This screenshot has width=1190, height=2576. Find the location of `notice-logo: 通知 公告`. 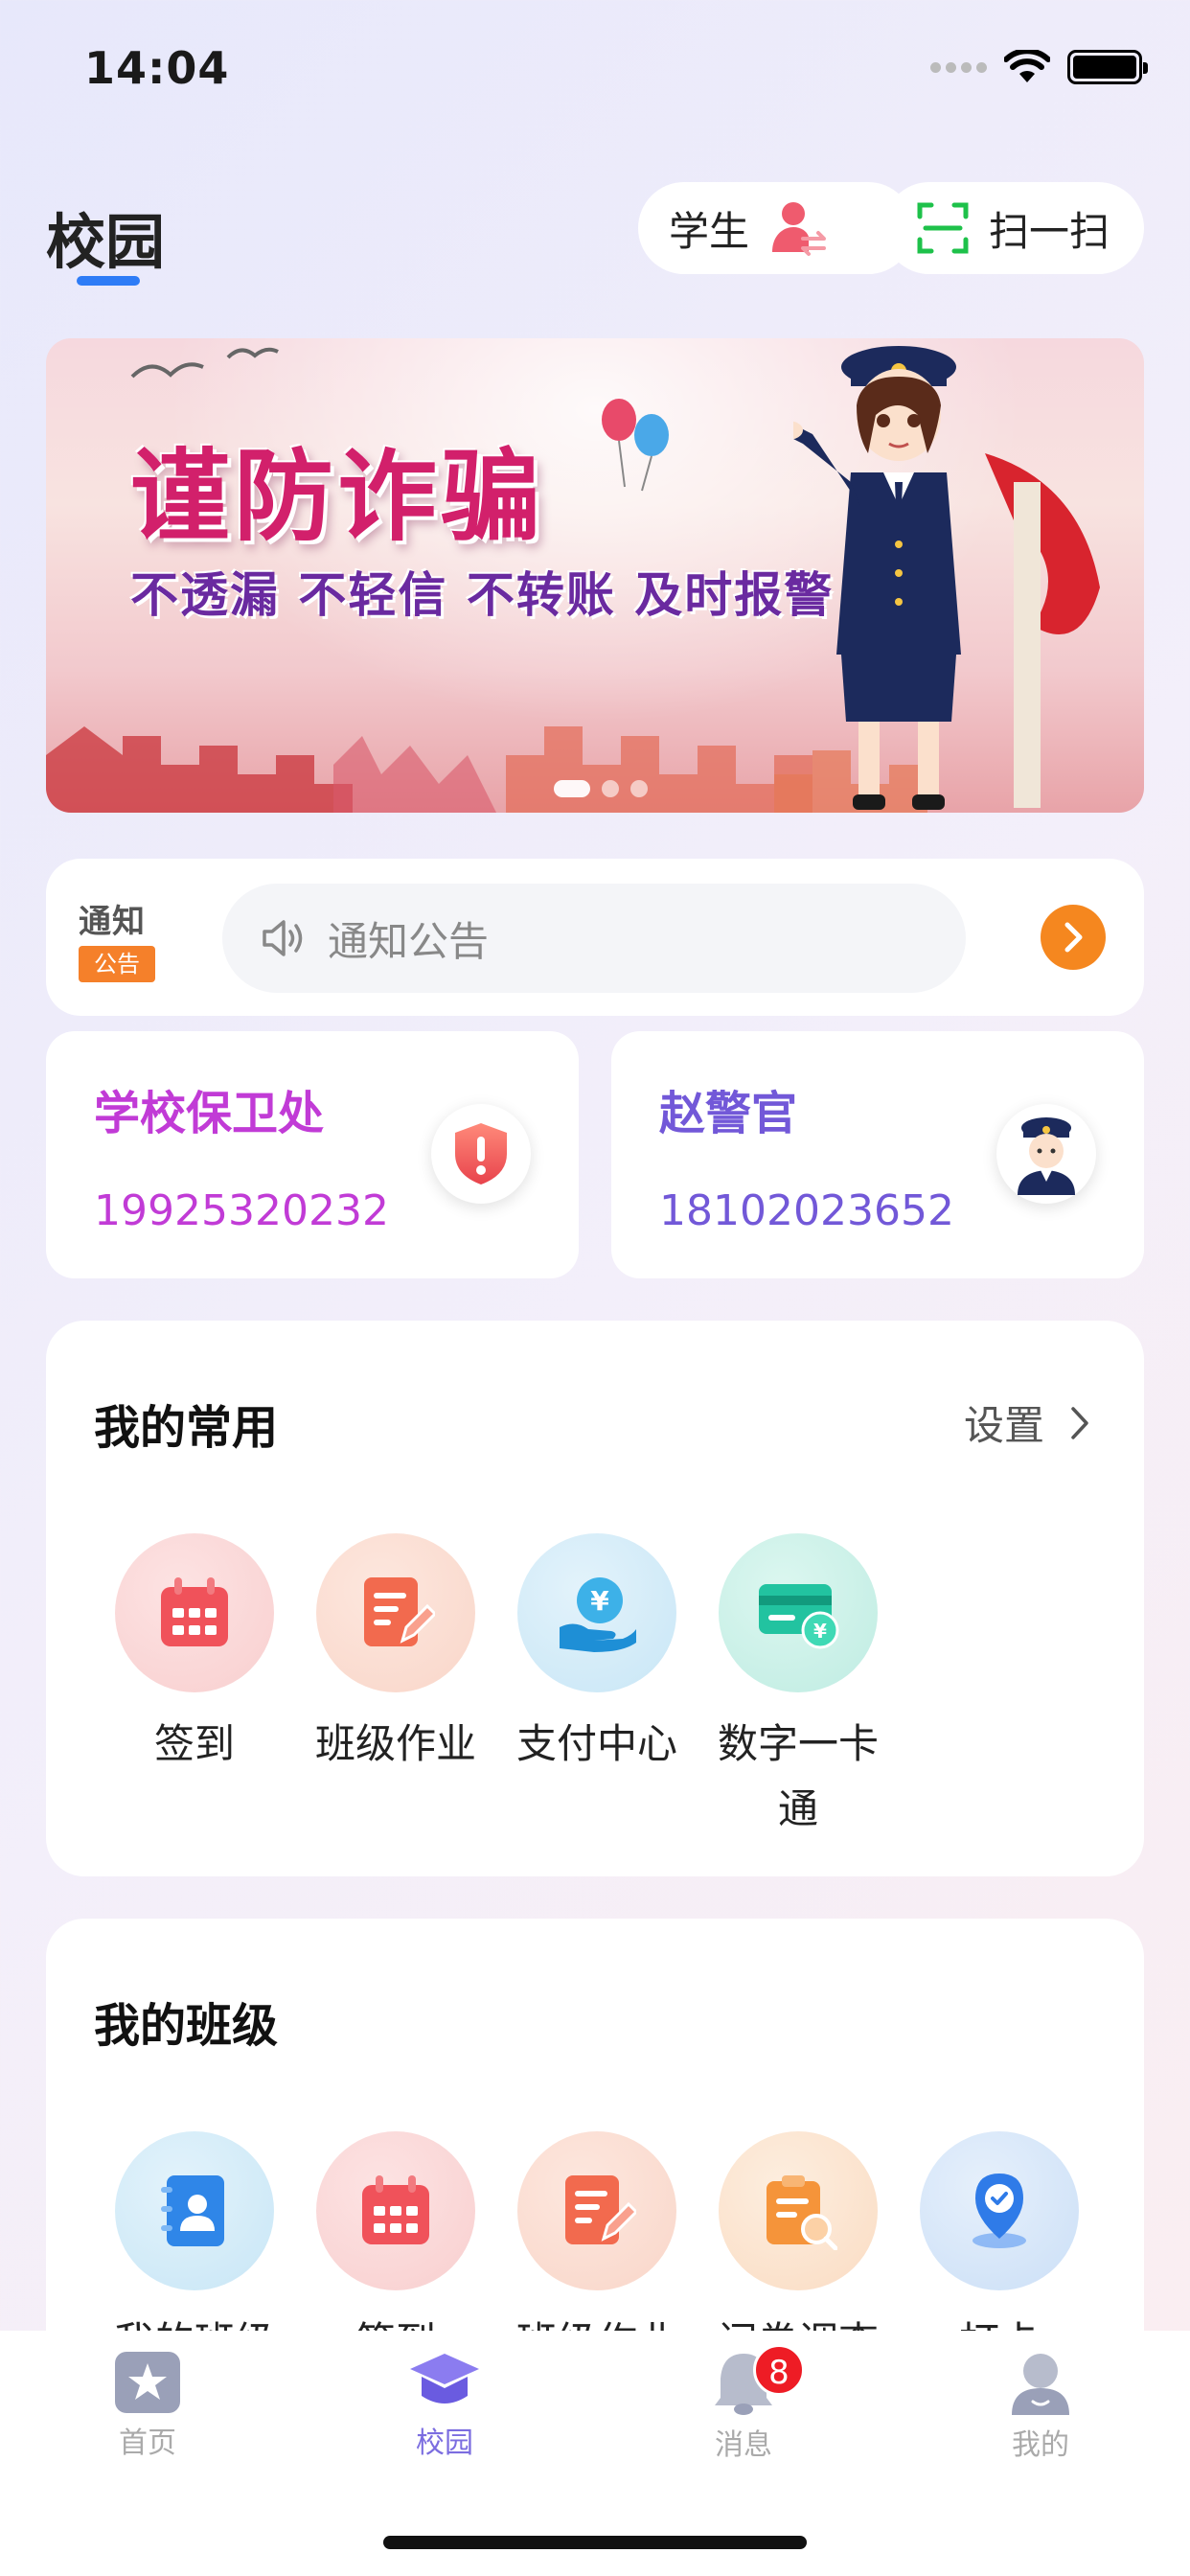

notice-logo: 通知 公告 is located at coordinates (118, 938).